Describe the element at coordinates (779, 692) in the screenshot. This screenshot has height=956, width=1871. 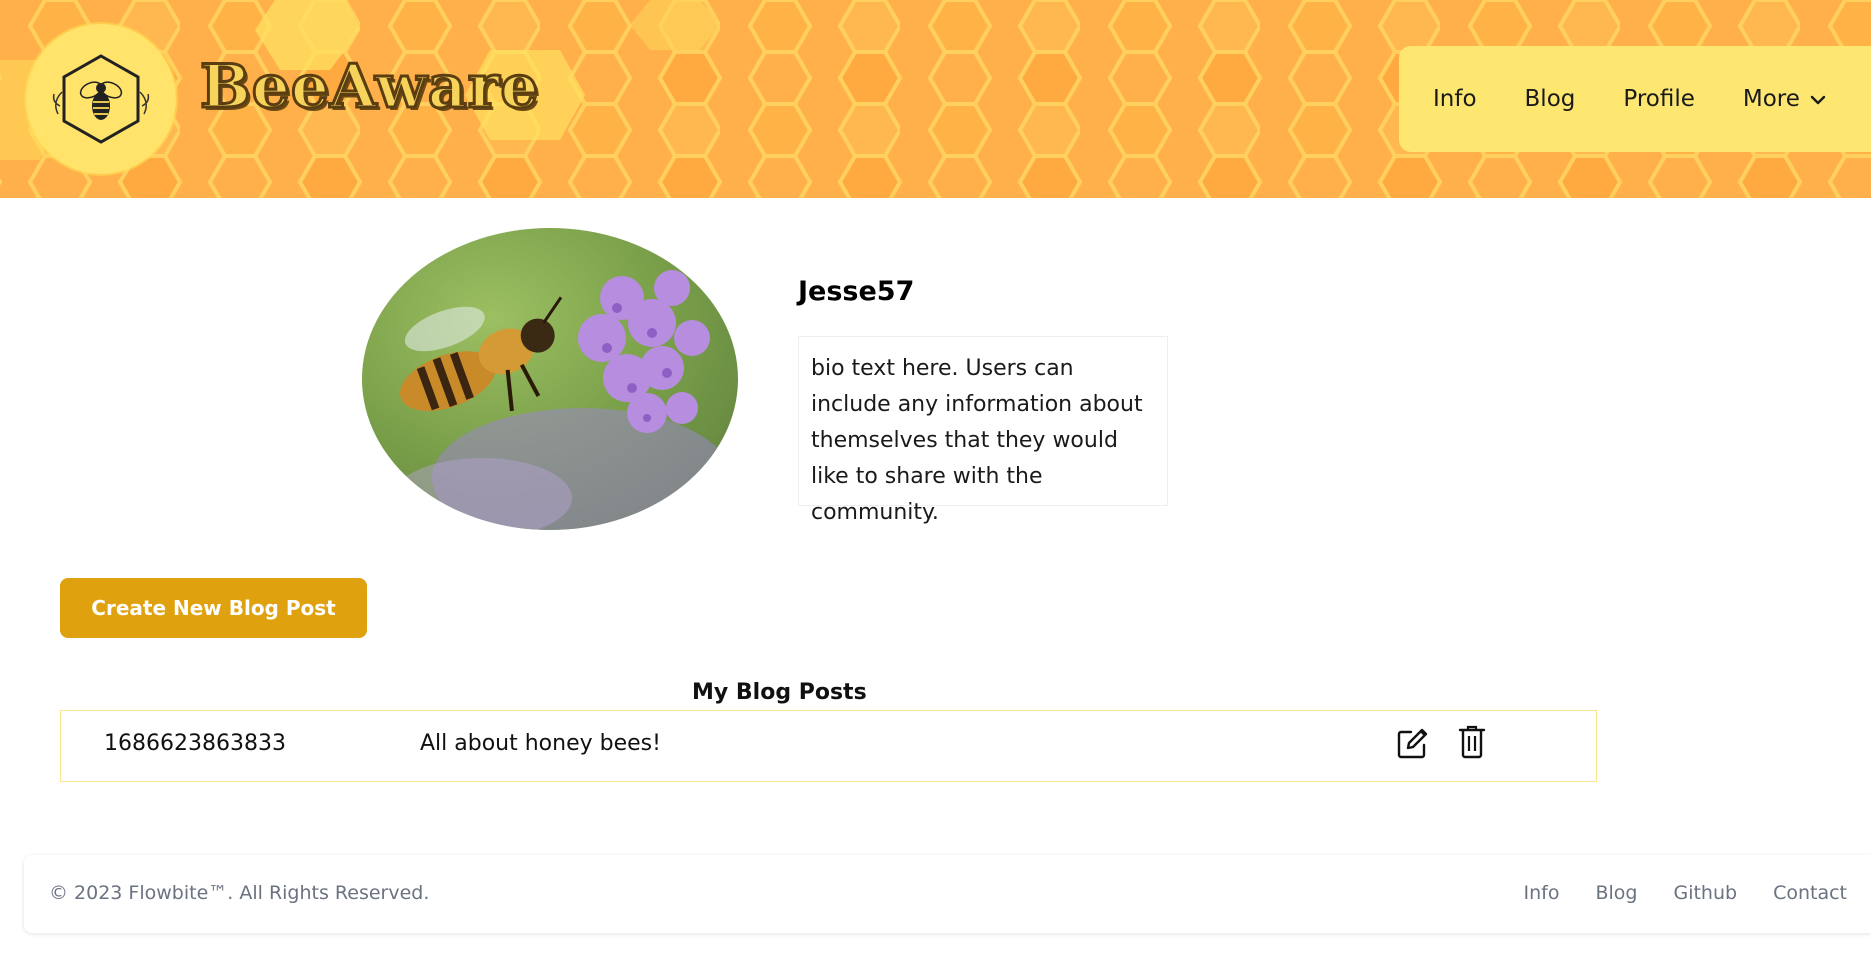
I see `posts-section-title: My Blog Posts` at that location.